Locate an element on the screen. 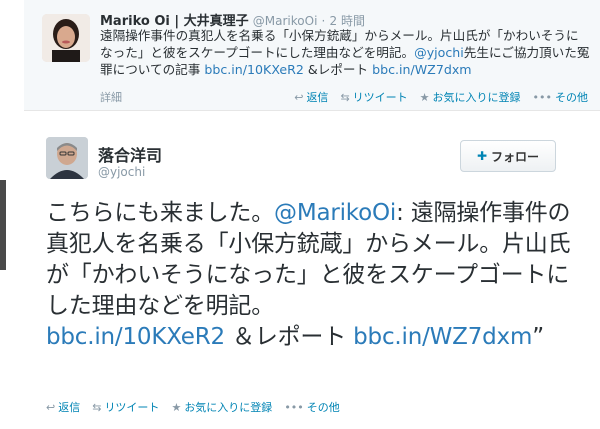 The image size is (600, 429). follow-label: フォロー is located at coordinates (515, 156).